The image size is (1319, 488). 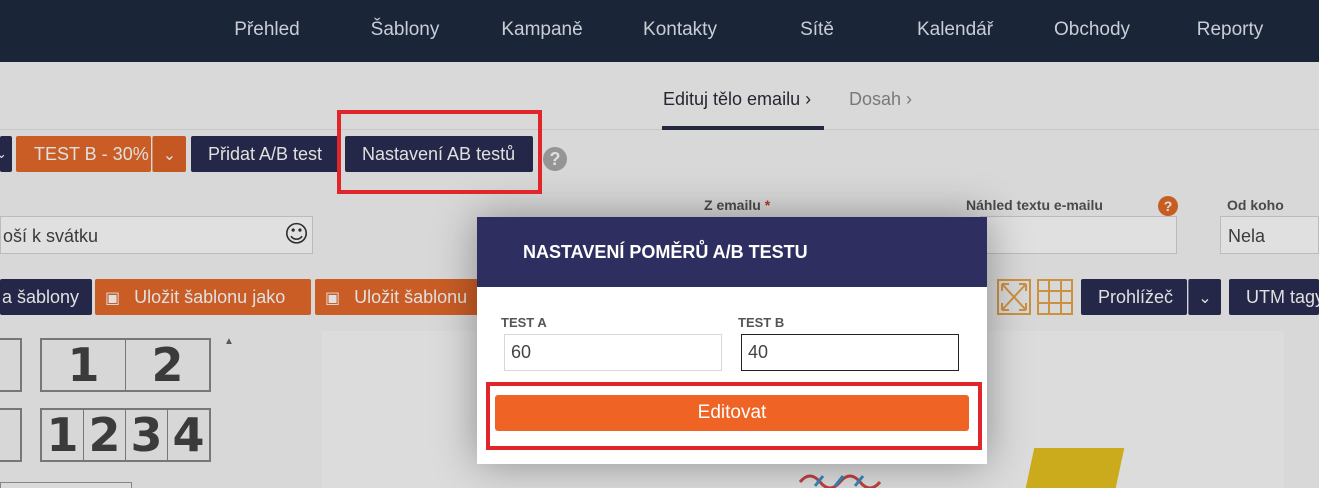 I want to click on from-email-label: Z emailu *, so click(x=737, y=205).